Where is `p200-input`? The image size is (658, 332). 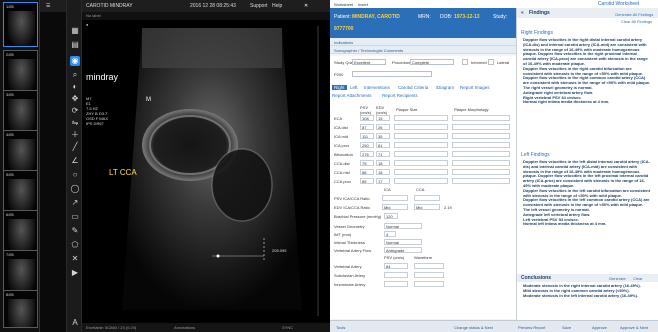 p200-input is located at coordinates (392, 74).